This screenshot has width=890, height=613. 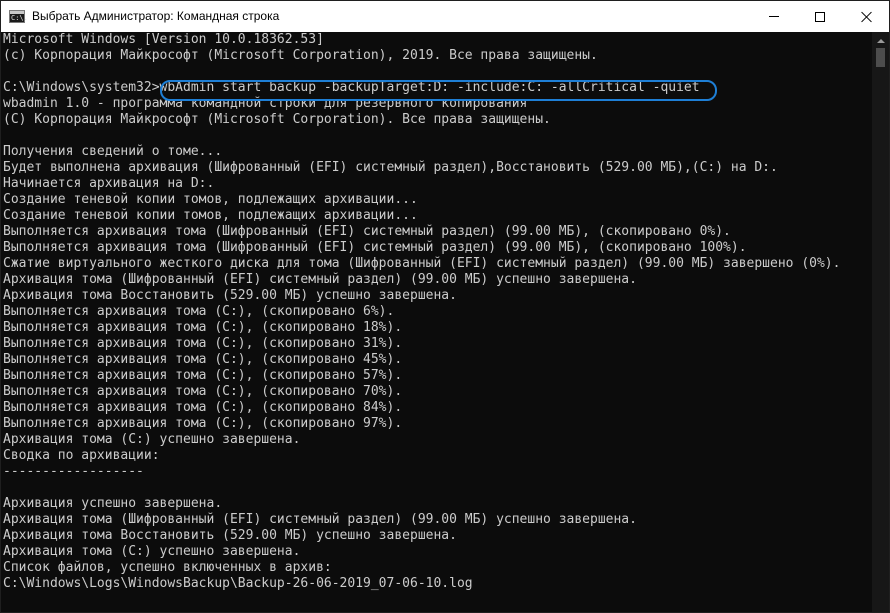 I want to click on console-line: Сводка по архивации:, so click(x=81, y=455).